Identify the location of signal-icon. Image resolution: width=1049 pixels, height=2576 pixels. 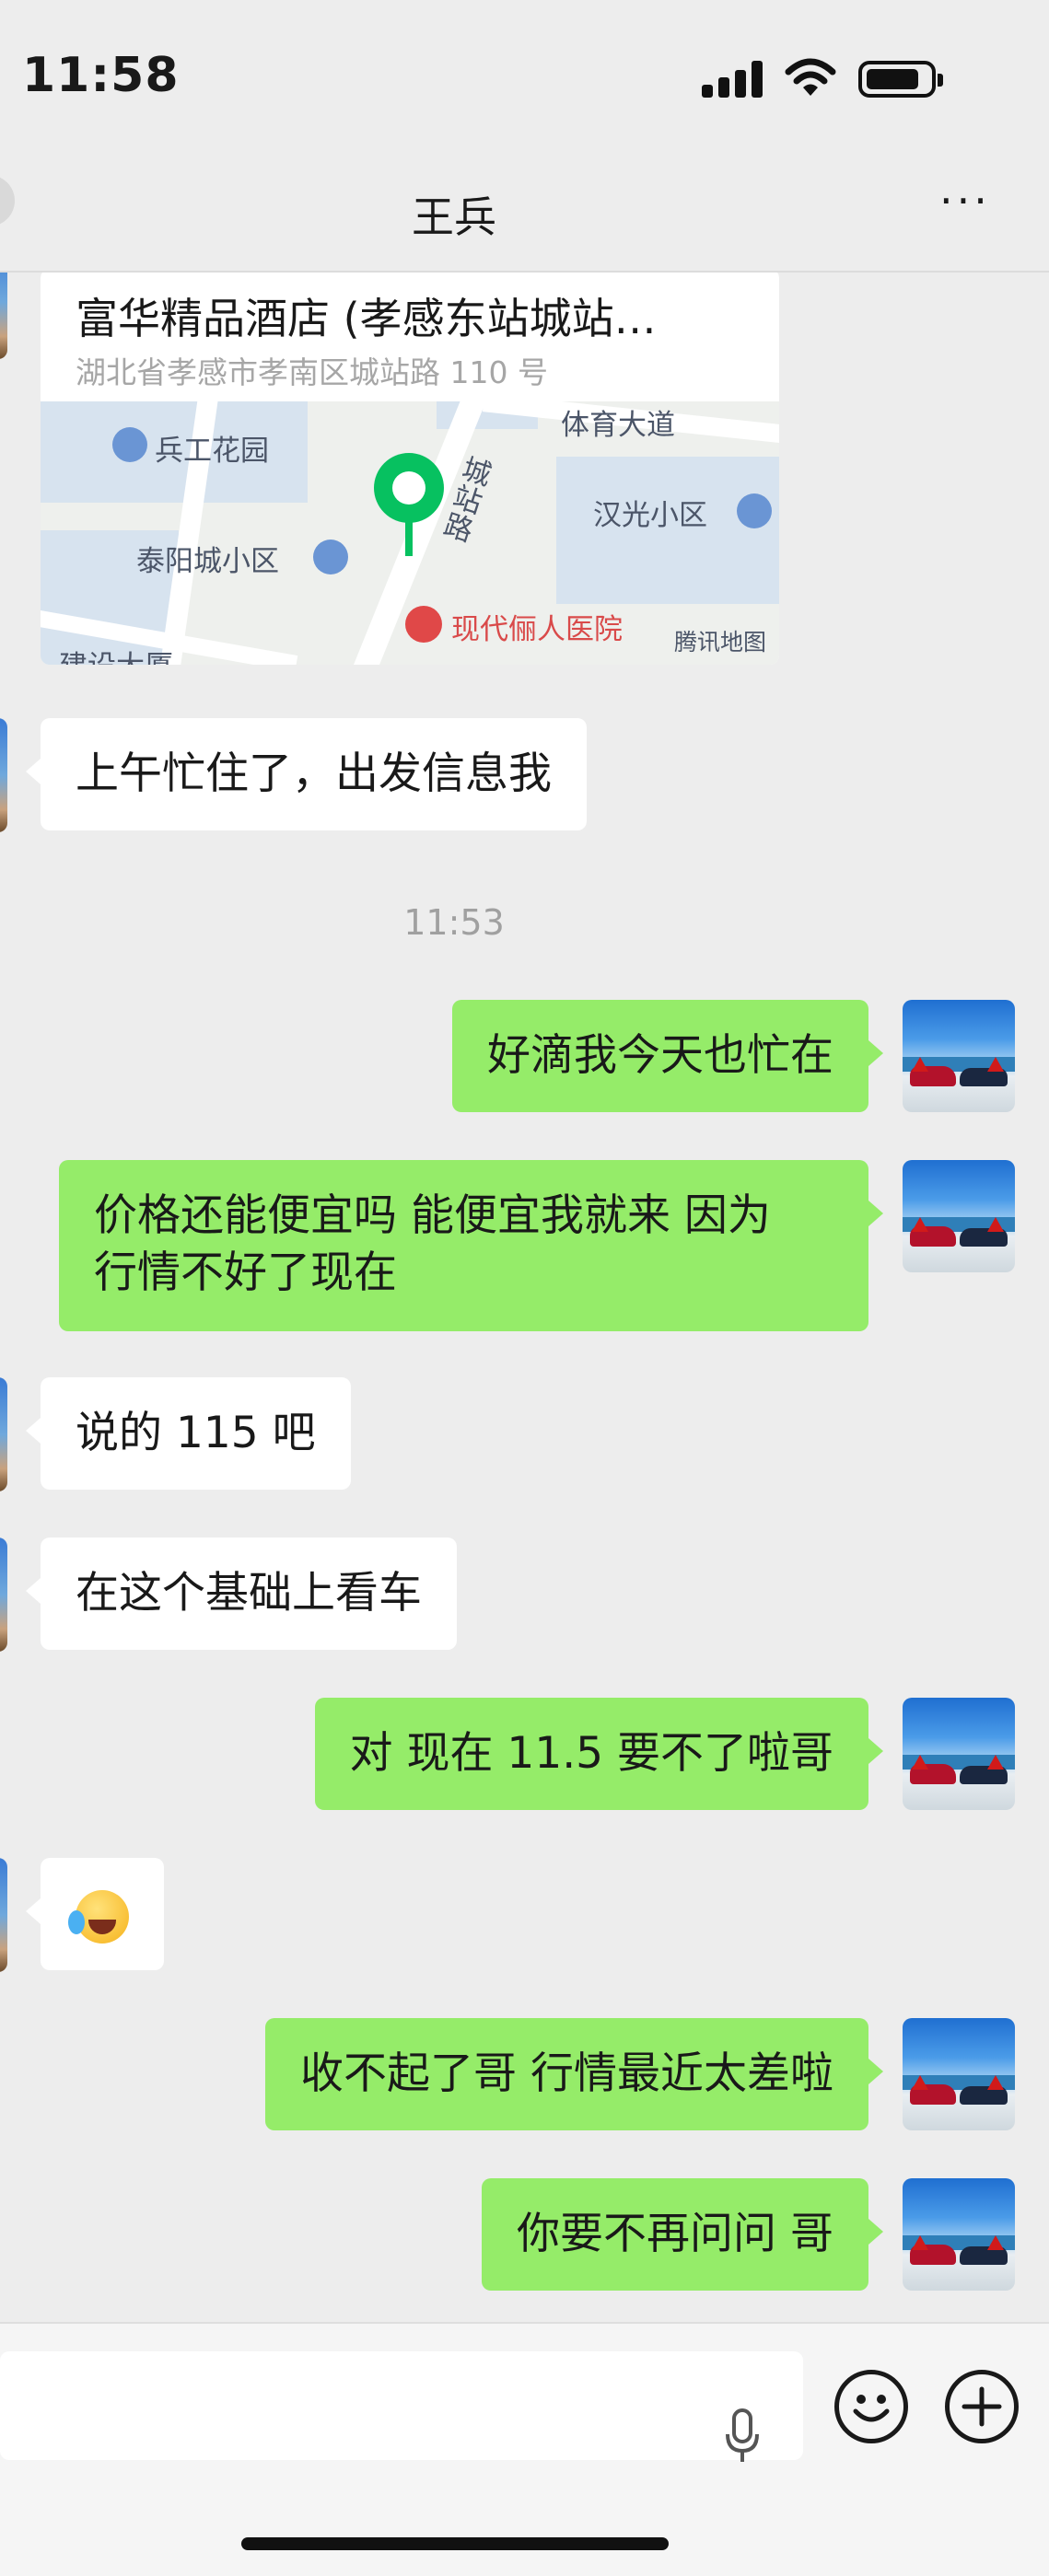
(733, 79).